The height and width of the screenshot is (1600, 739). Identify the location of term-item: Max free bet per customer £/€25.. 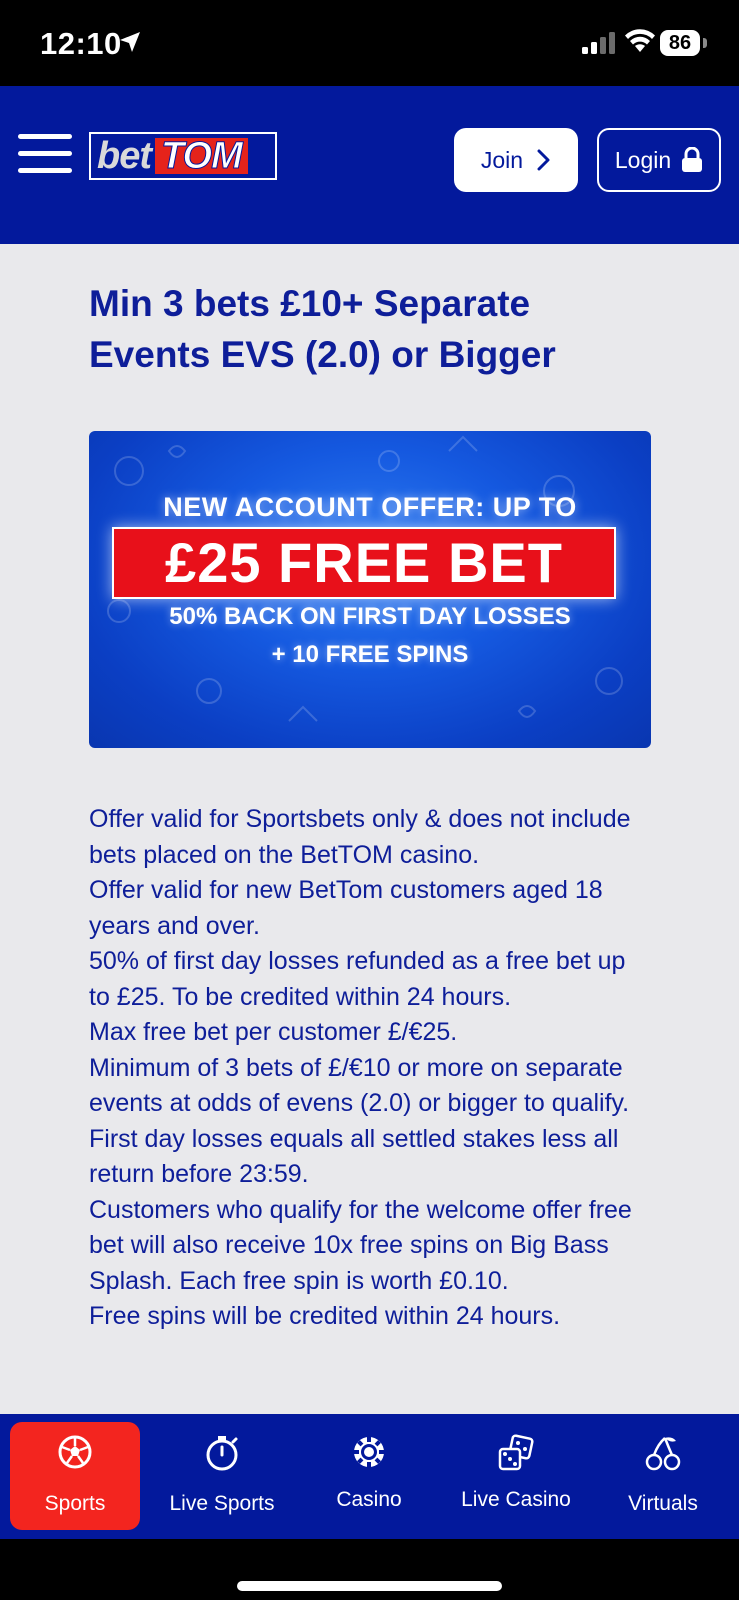
(273, 1032).